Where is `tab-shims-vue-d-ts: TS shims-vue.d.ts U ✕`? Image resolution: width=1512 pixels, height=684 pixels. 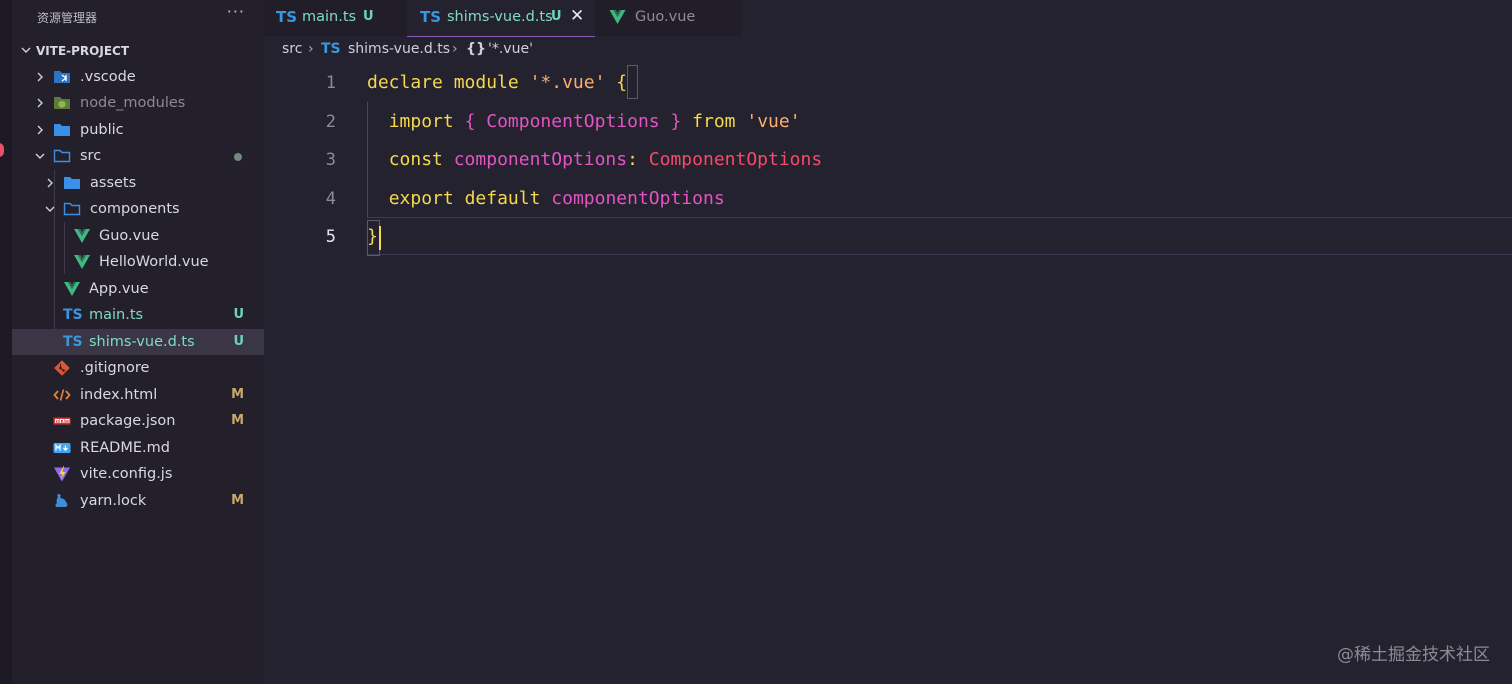
tab-shims-vue-d-ts: TS shims-vue.d.ts U ✕ is located at coordinates (501, 18).